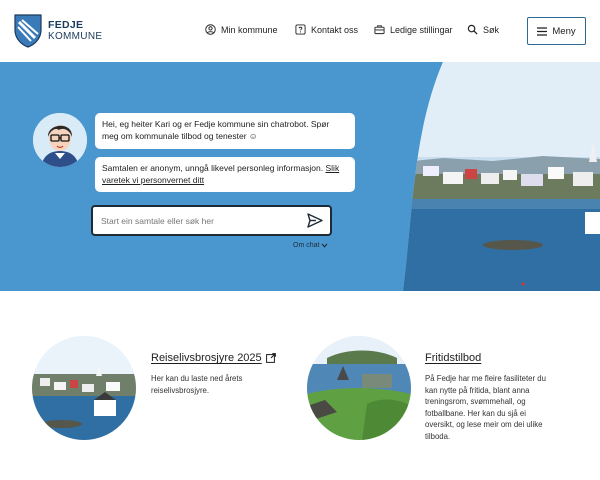 This screenshot has height=480, width=600. I want to click on nav-kontakt-oss-label: Kontakt oss, so click(335, 29).